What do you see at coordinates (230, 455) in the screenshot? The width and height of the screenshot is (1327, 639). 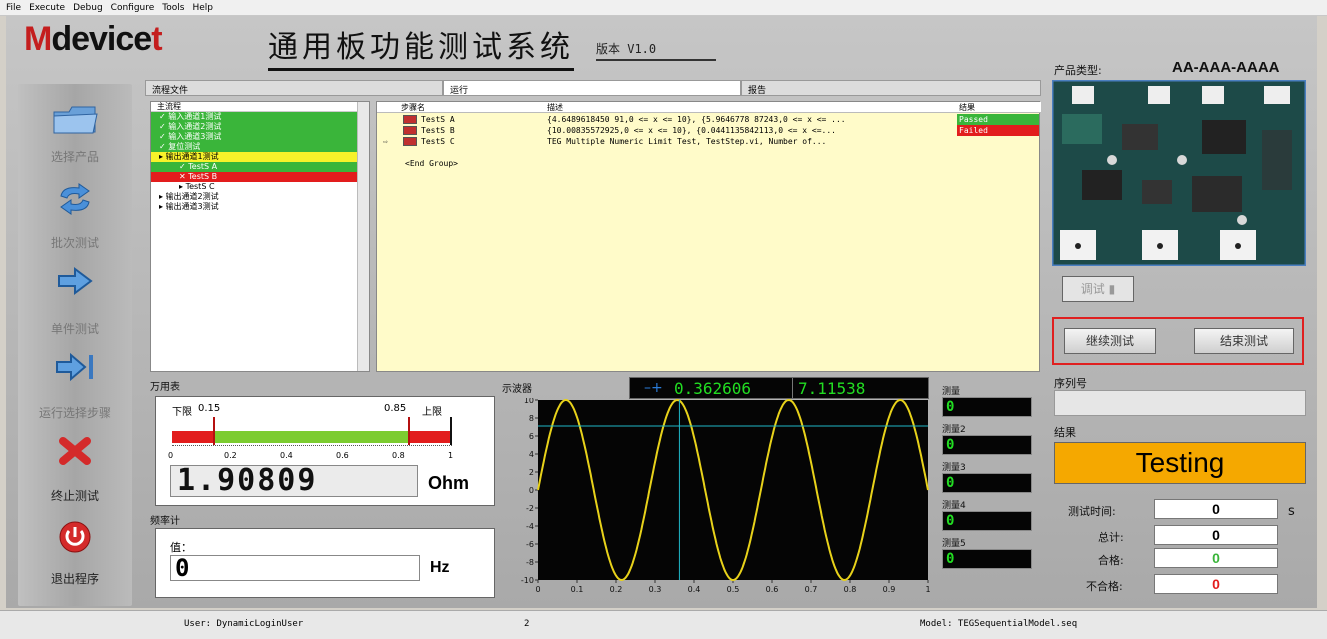 I see `scale-tick-label: 0.2` at bounding box center [230, 455].